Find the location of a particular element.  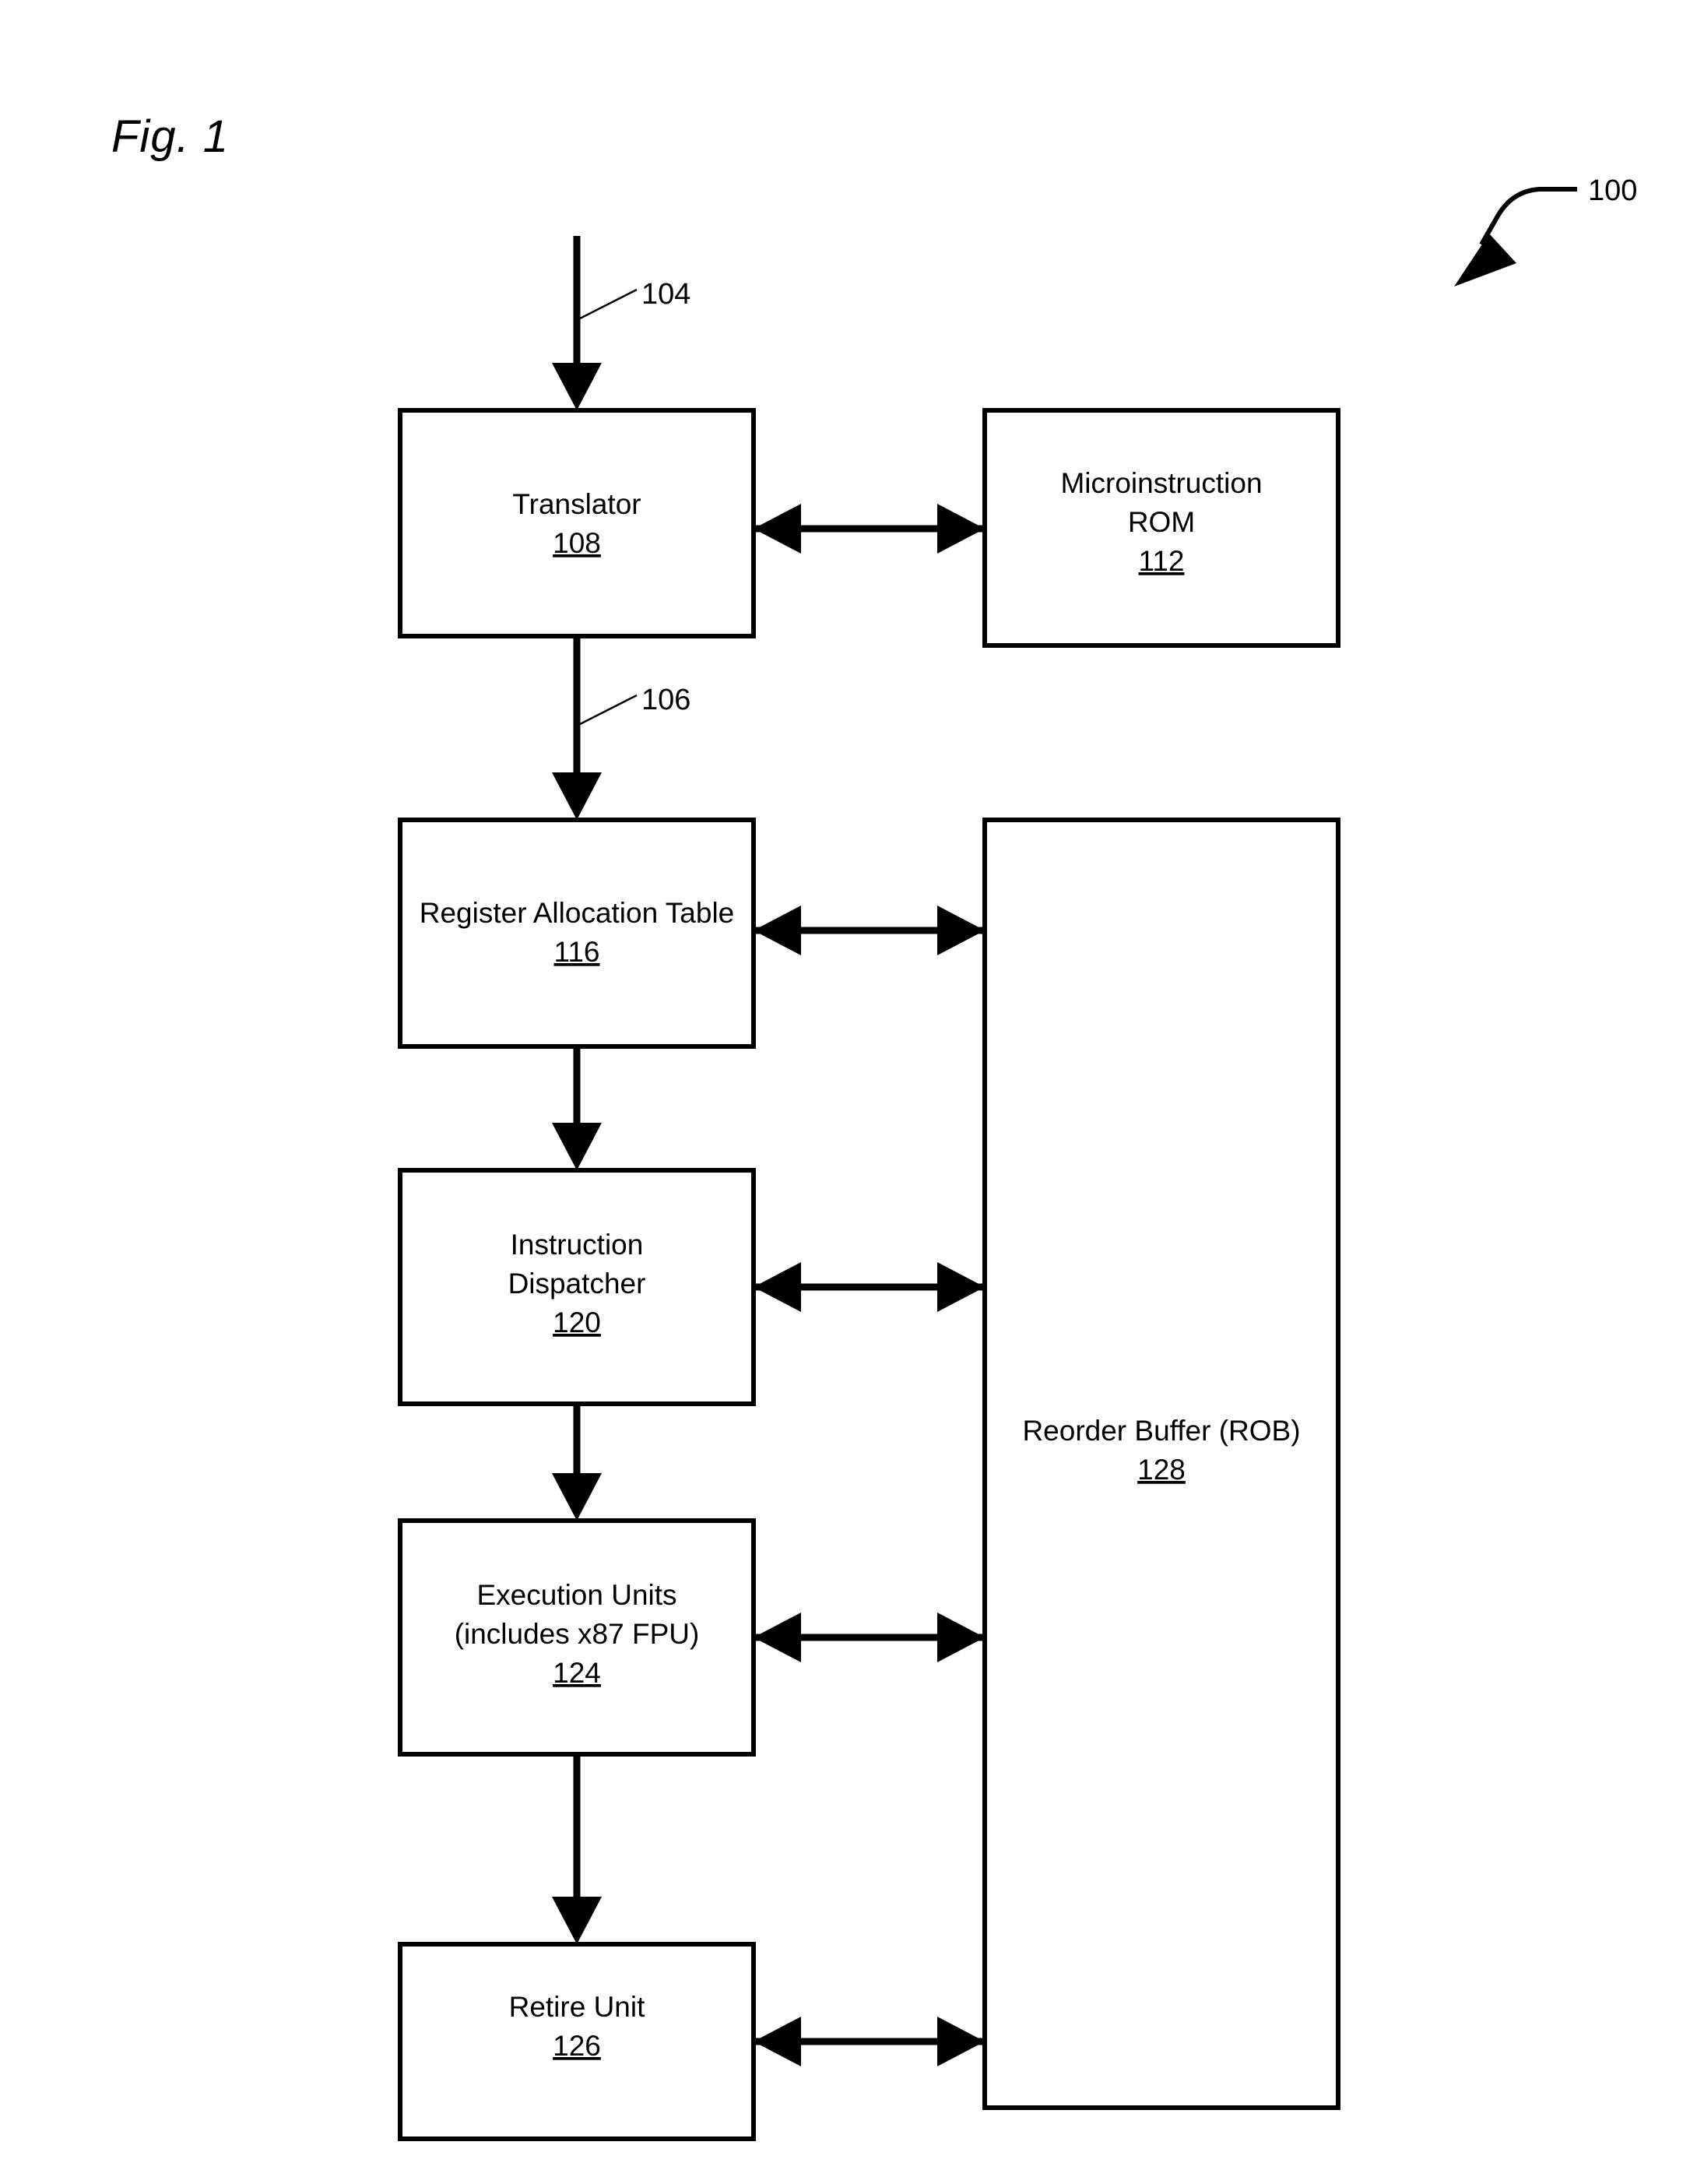

link-translator-rom-arrowhead-right is located at coordinates (961, 529).